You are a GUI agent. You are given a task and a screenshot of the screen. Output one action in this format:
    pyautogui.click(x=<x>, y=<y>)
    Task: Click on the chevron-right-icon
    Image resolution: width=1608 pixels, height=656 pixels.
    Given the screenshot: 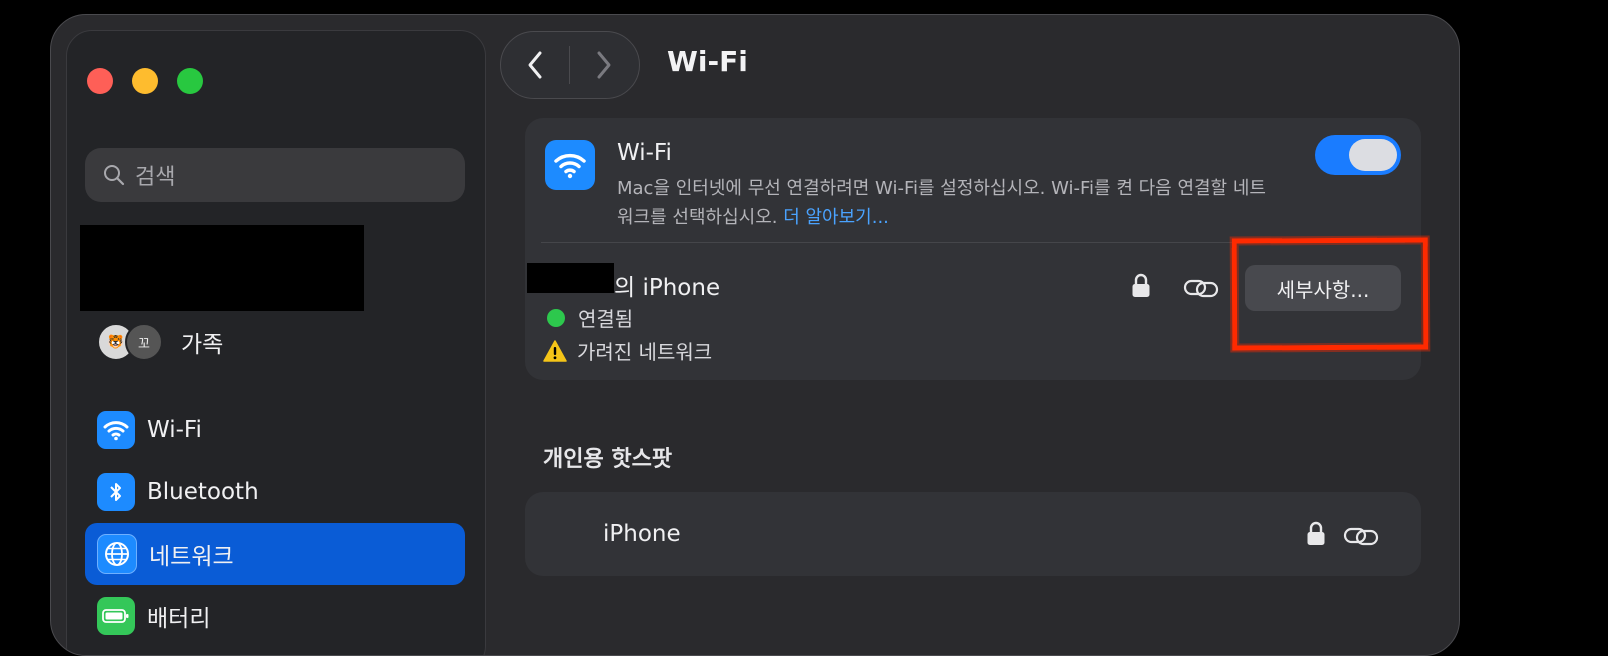 What is the action you would take?
    pyautogui.click(x=604, y=65)
    